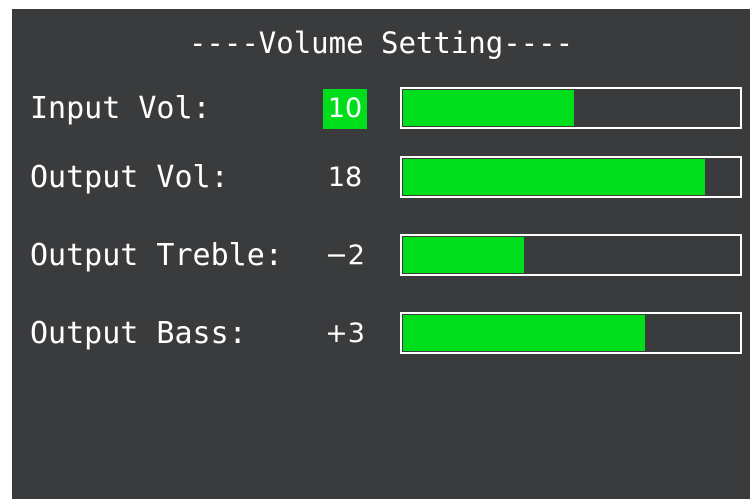  I want to click on setting-value: 18, so click(345, 178).